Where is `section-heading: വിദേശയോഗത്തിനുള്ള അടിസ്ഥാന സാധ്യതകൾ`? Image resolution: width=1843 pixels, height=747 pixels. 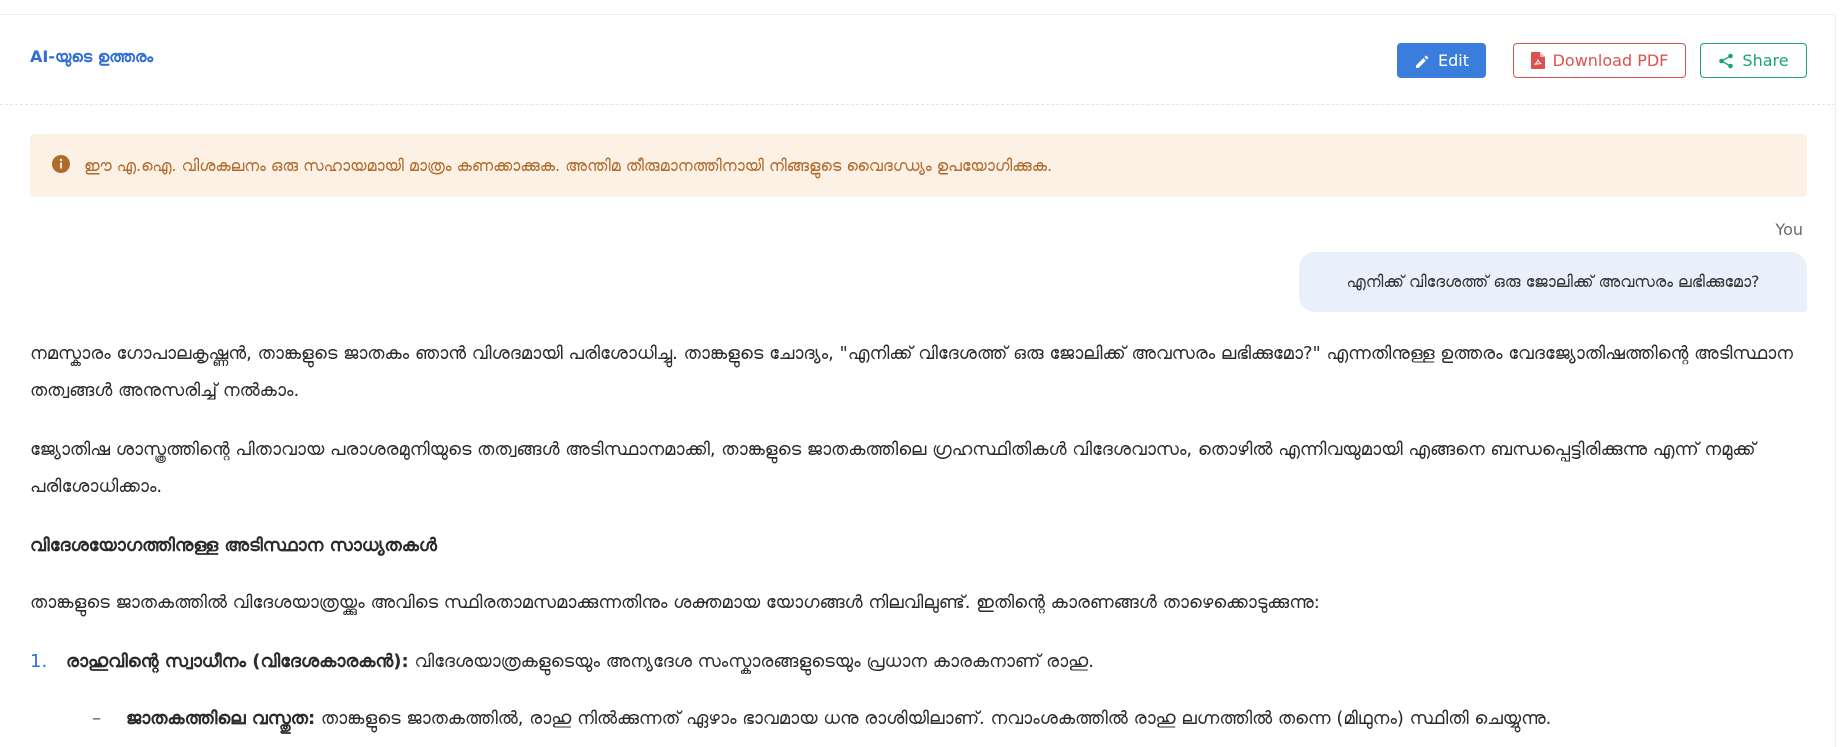 section-heading: വിദേശയോഗത്തിനുള്ള അടിസ്ഥാന സാധ്യതകൾ is located at coordinates (233, 545).